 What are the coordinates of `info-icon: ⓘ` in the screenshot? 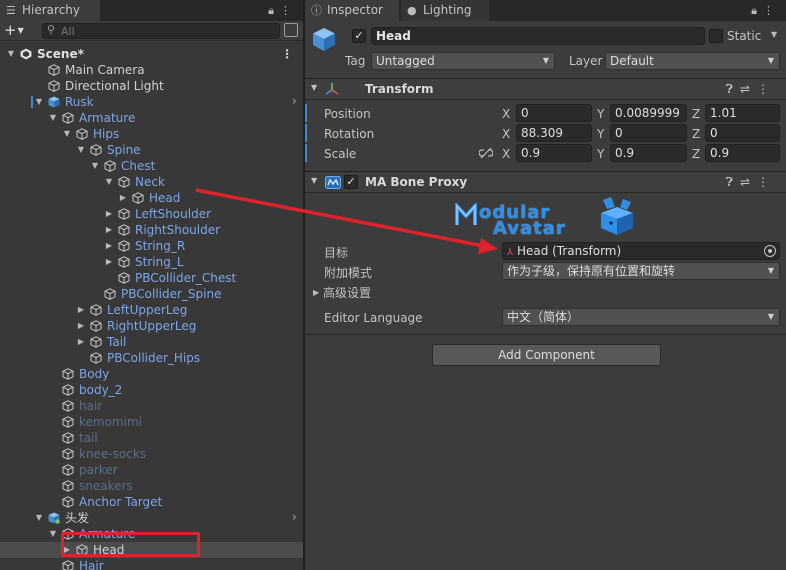 It's located at (316, 10).